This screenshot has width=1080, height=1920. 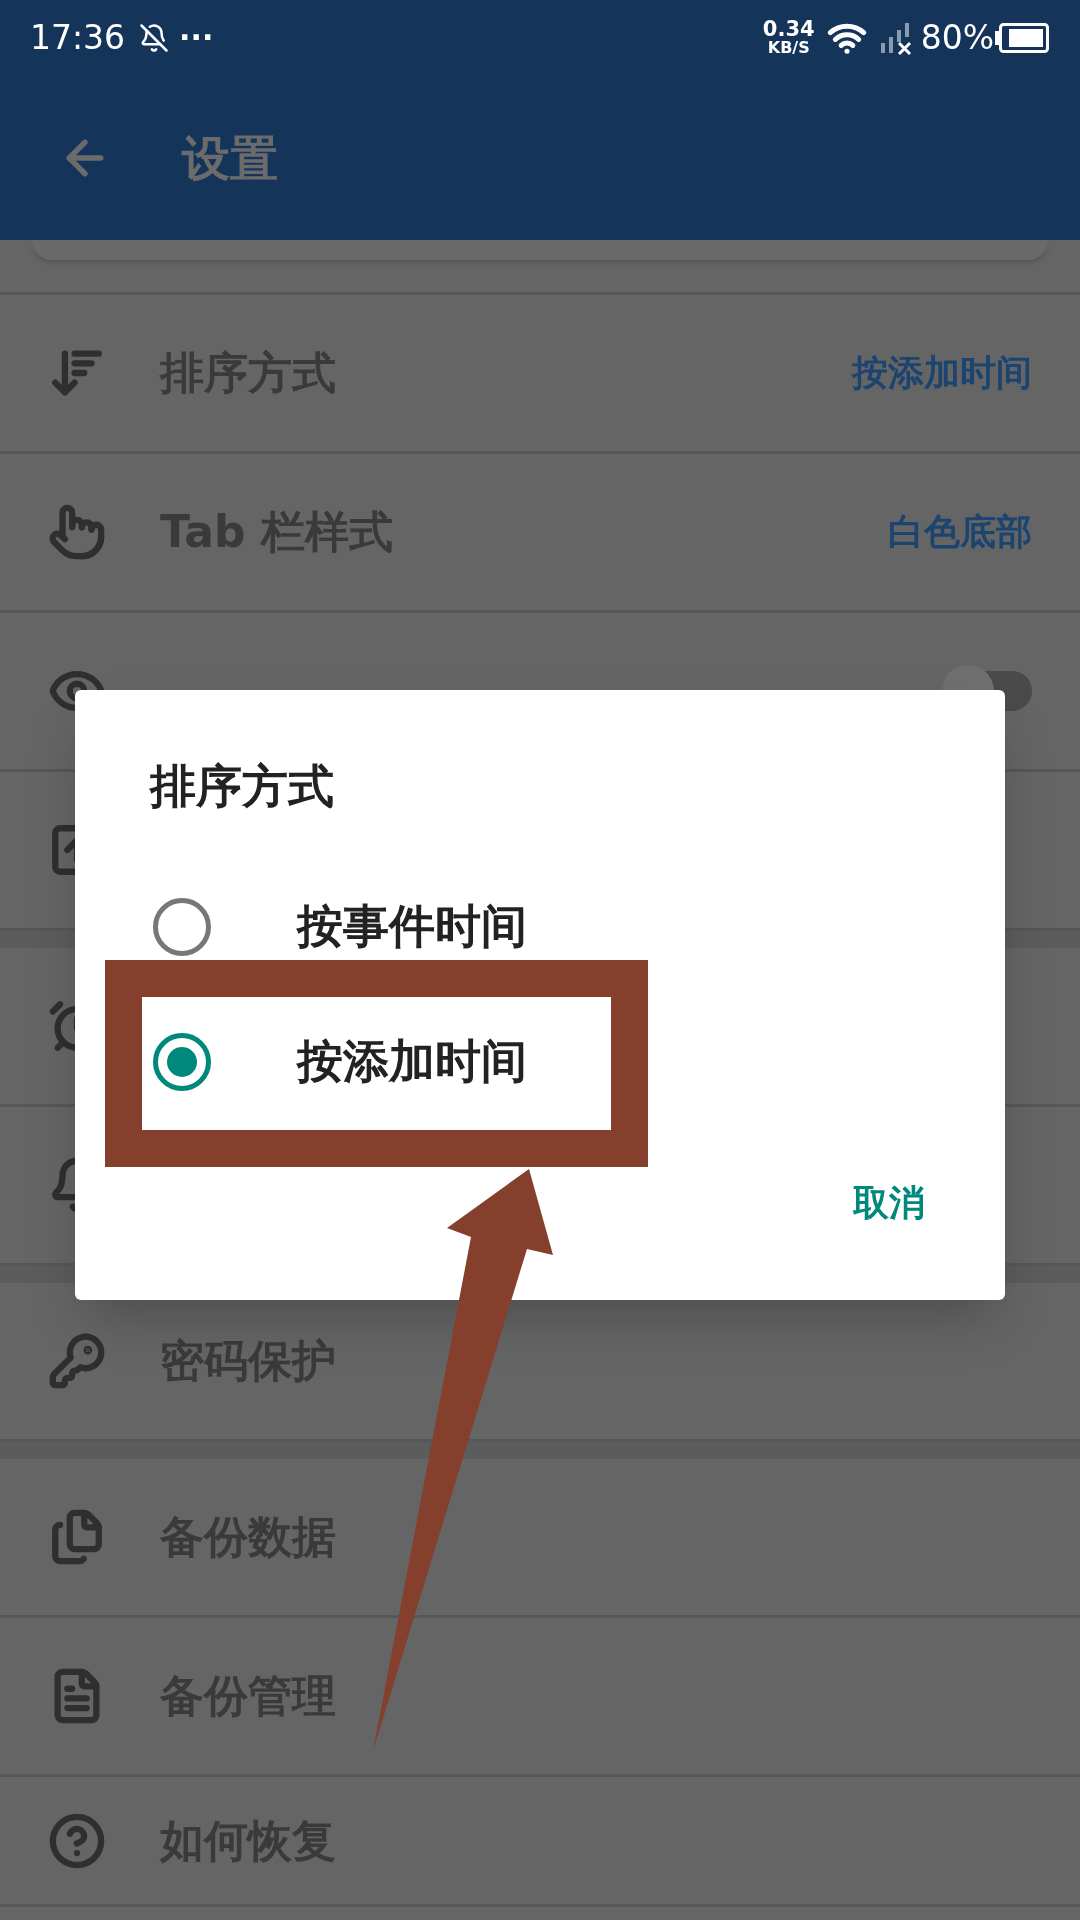 I want to click on setting-value: 白色底部, so click(x=960, y=532).